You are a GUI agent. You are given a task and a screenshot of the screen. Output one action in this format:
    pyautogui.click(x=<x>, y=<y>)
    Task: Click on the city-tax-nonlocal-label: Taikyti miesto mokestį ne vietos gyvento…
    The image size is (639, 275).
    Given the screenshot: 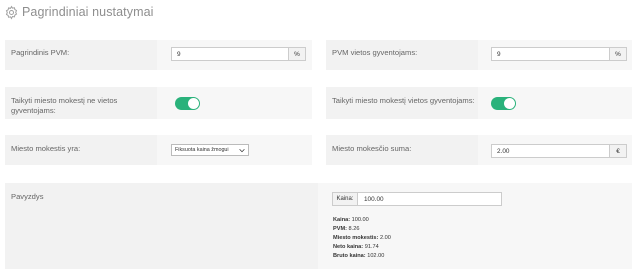 What is the action you would take?
    pyautogui.click(x=64, y=105)
    